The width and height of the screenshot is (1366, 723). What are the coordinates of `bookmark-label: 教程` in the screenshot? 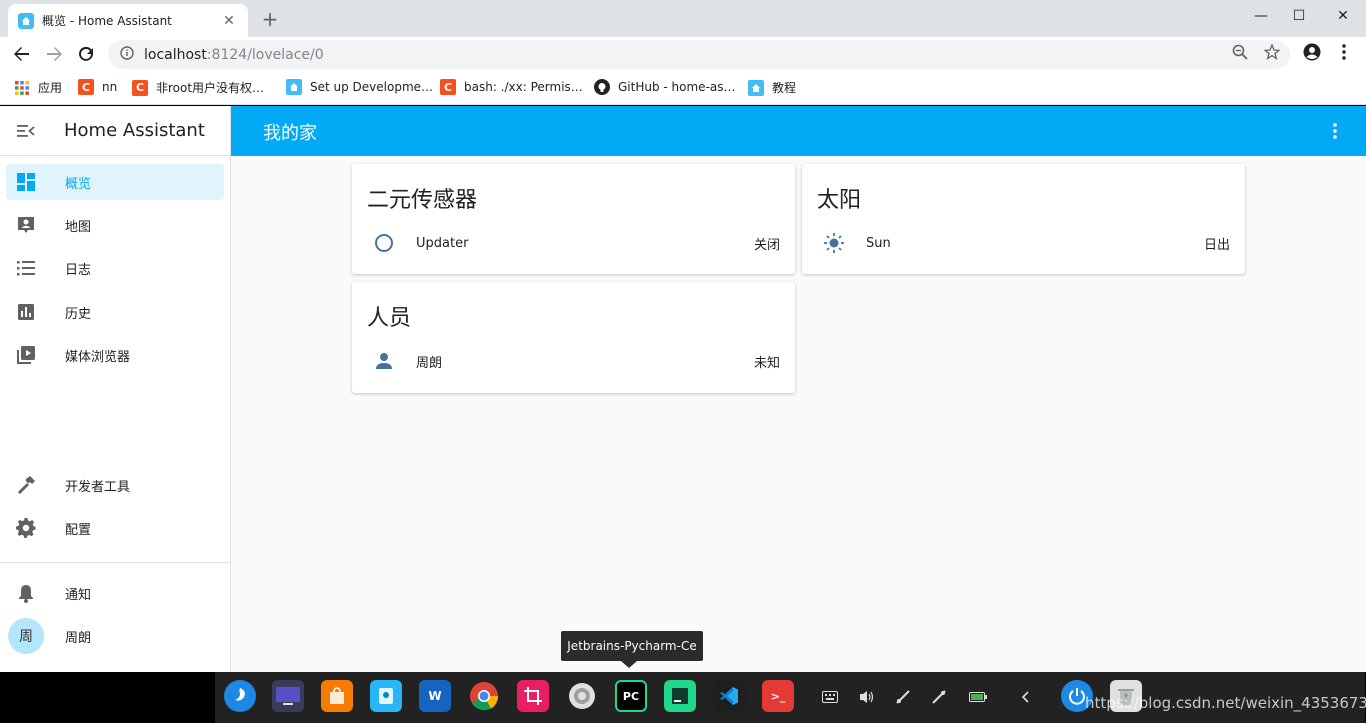 It's located at (784, 88).